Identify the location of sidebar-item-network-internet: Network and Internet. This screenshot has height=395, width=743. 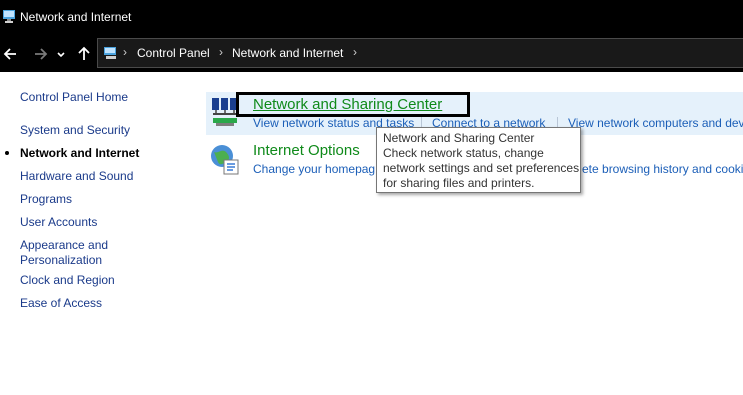
(79, 153).